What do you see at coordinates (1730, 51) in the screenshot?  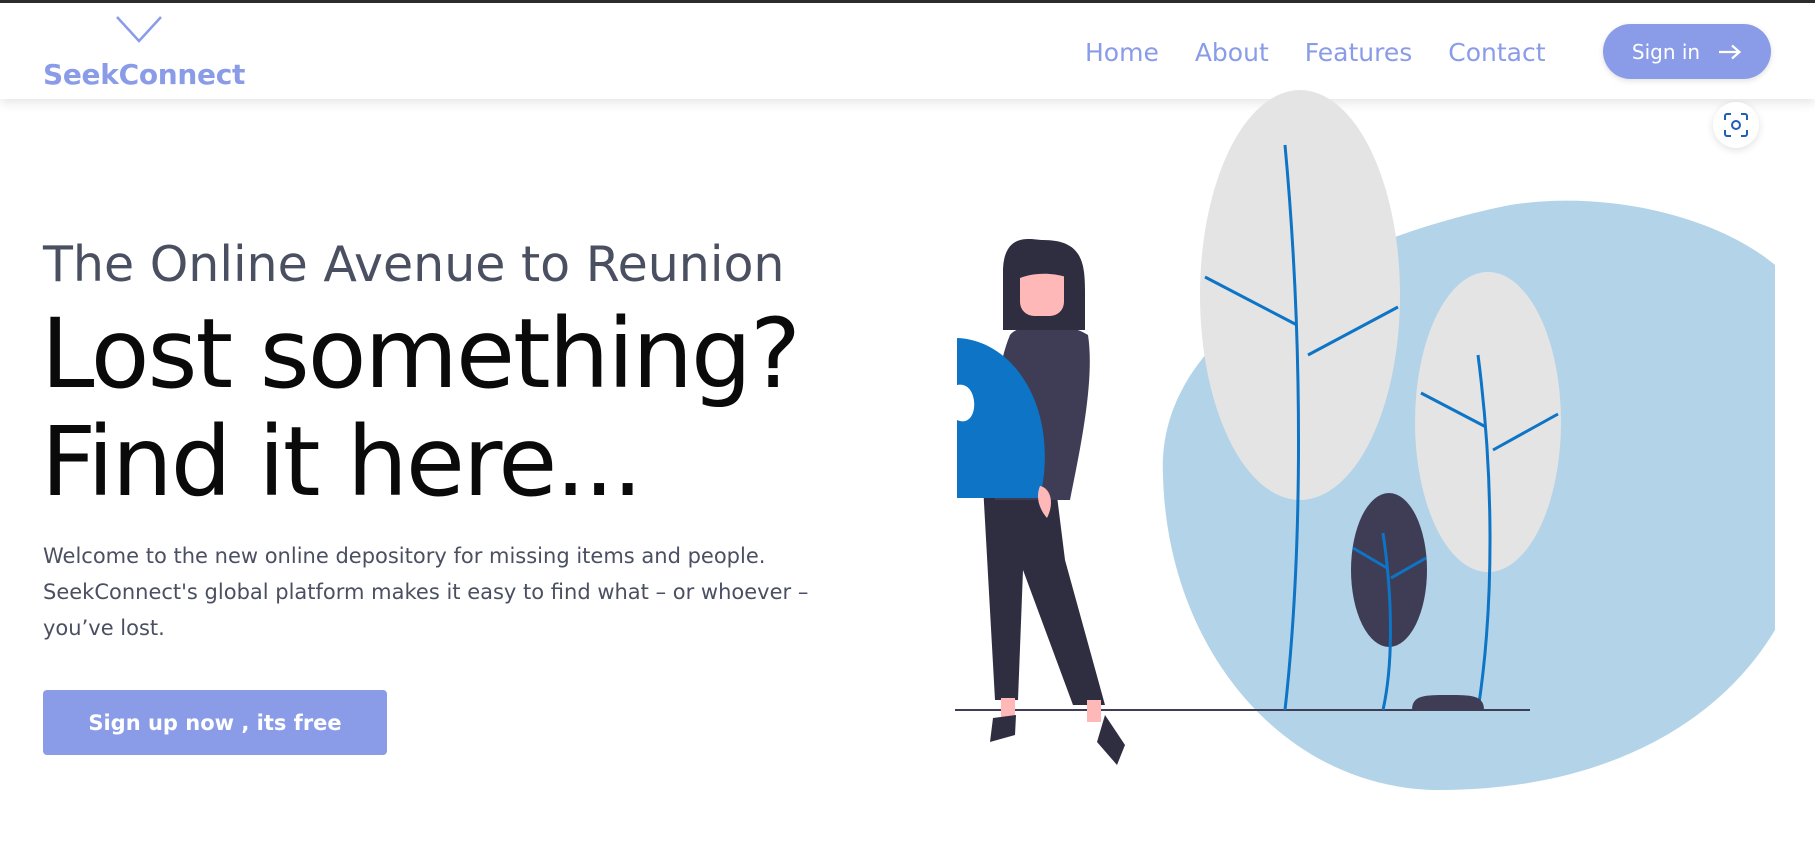 I see `arrow-right-icon` at bounding box center [1730, 51].